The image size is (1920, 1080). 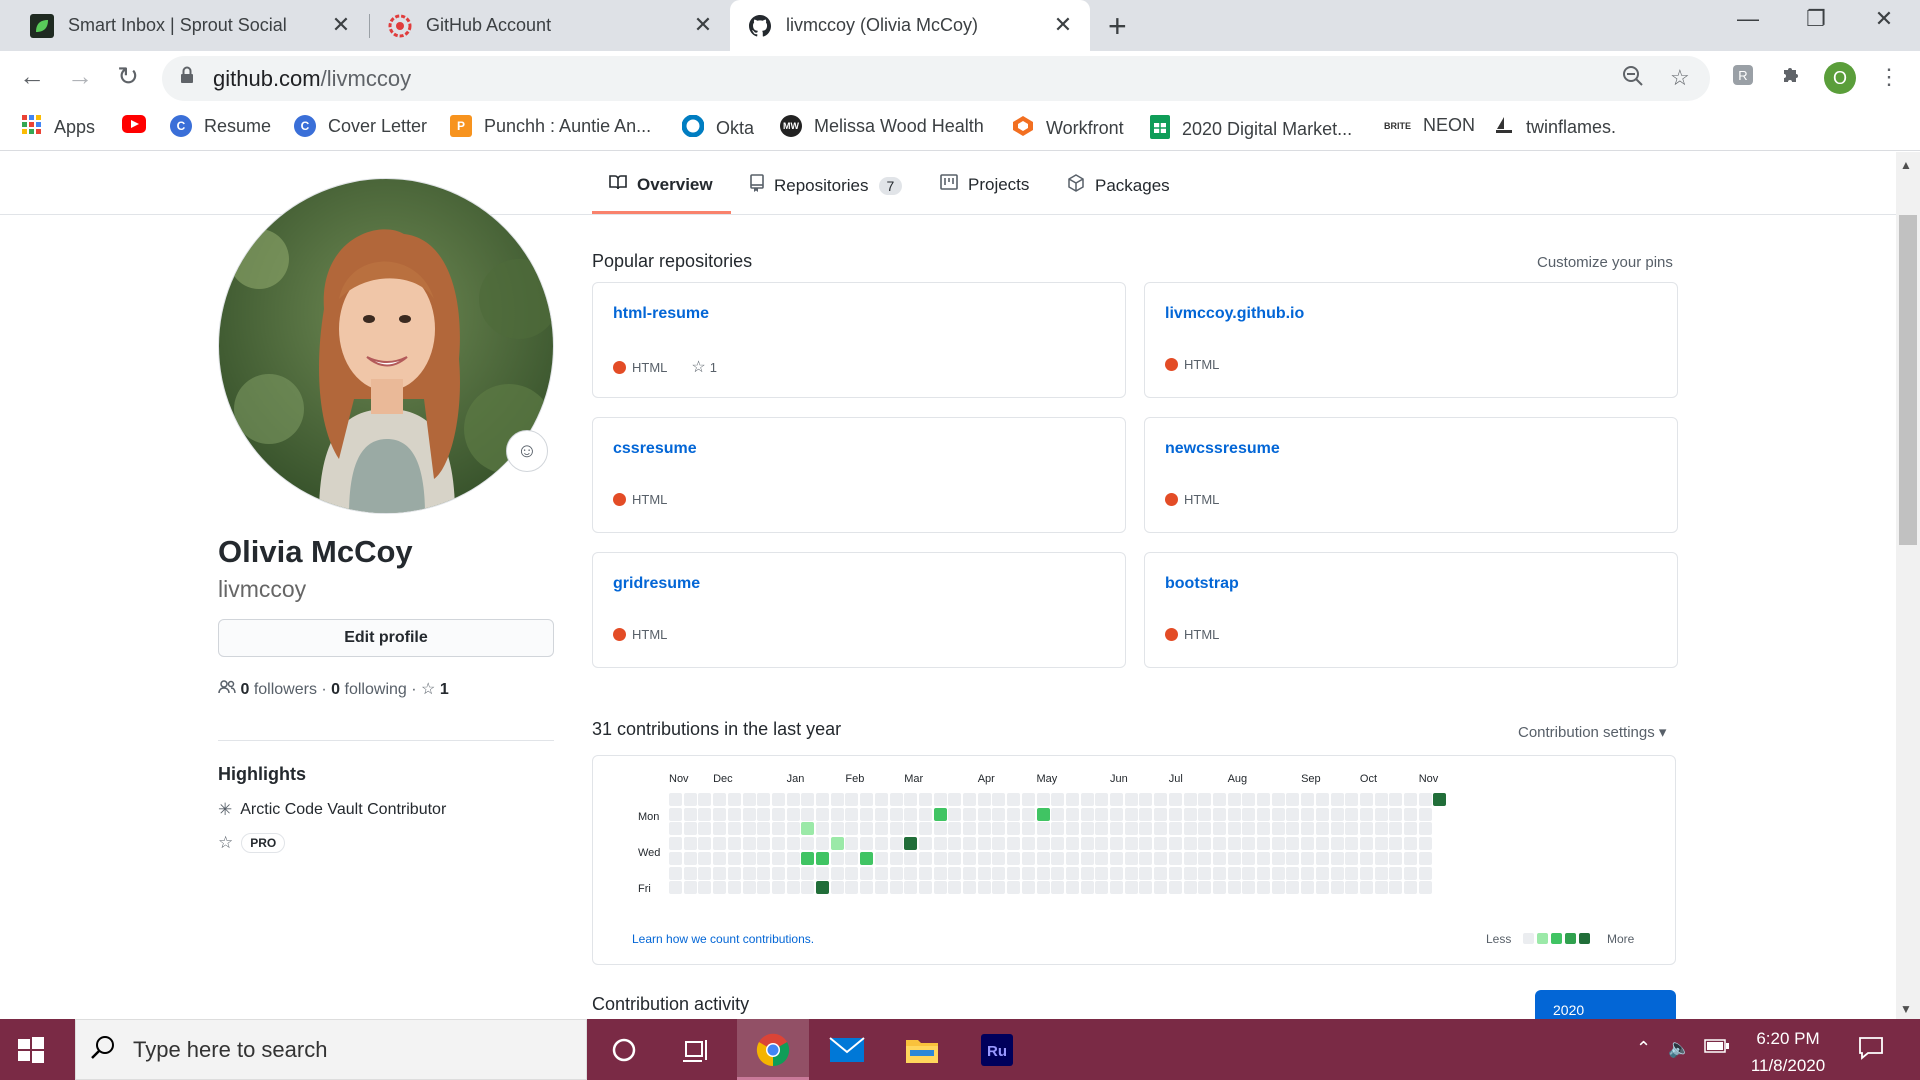 What do you see at coordinates (1791, 78) in the screenshot?
I see `puzzle-extensions-icon` at bounding box center [1791, 78].